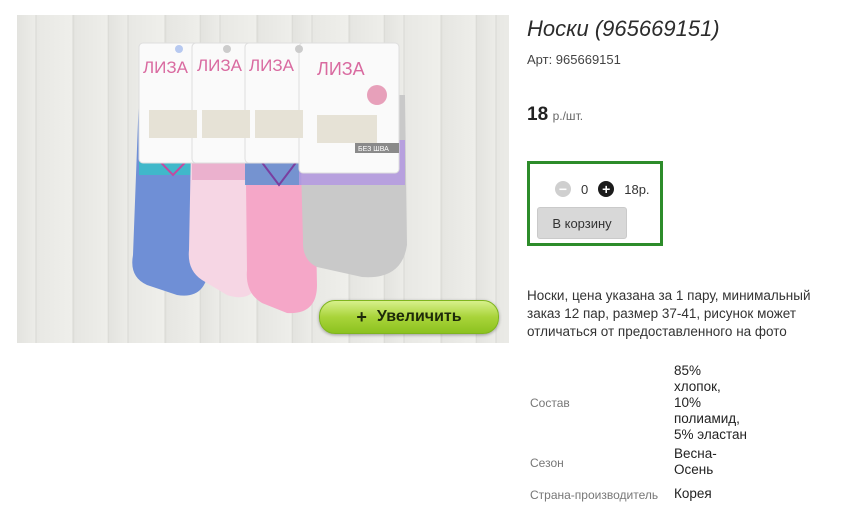  I want to click on price-value: 18, so click(538, 114).